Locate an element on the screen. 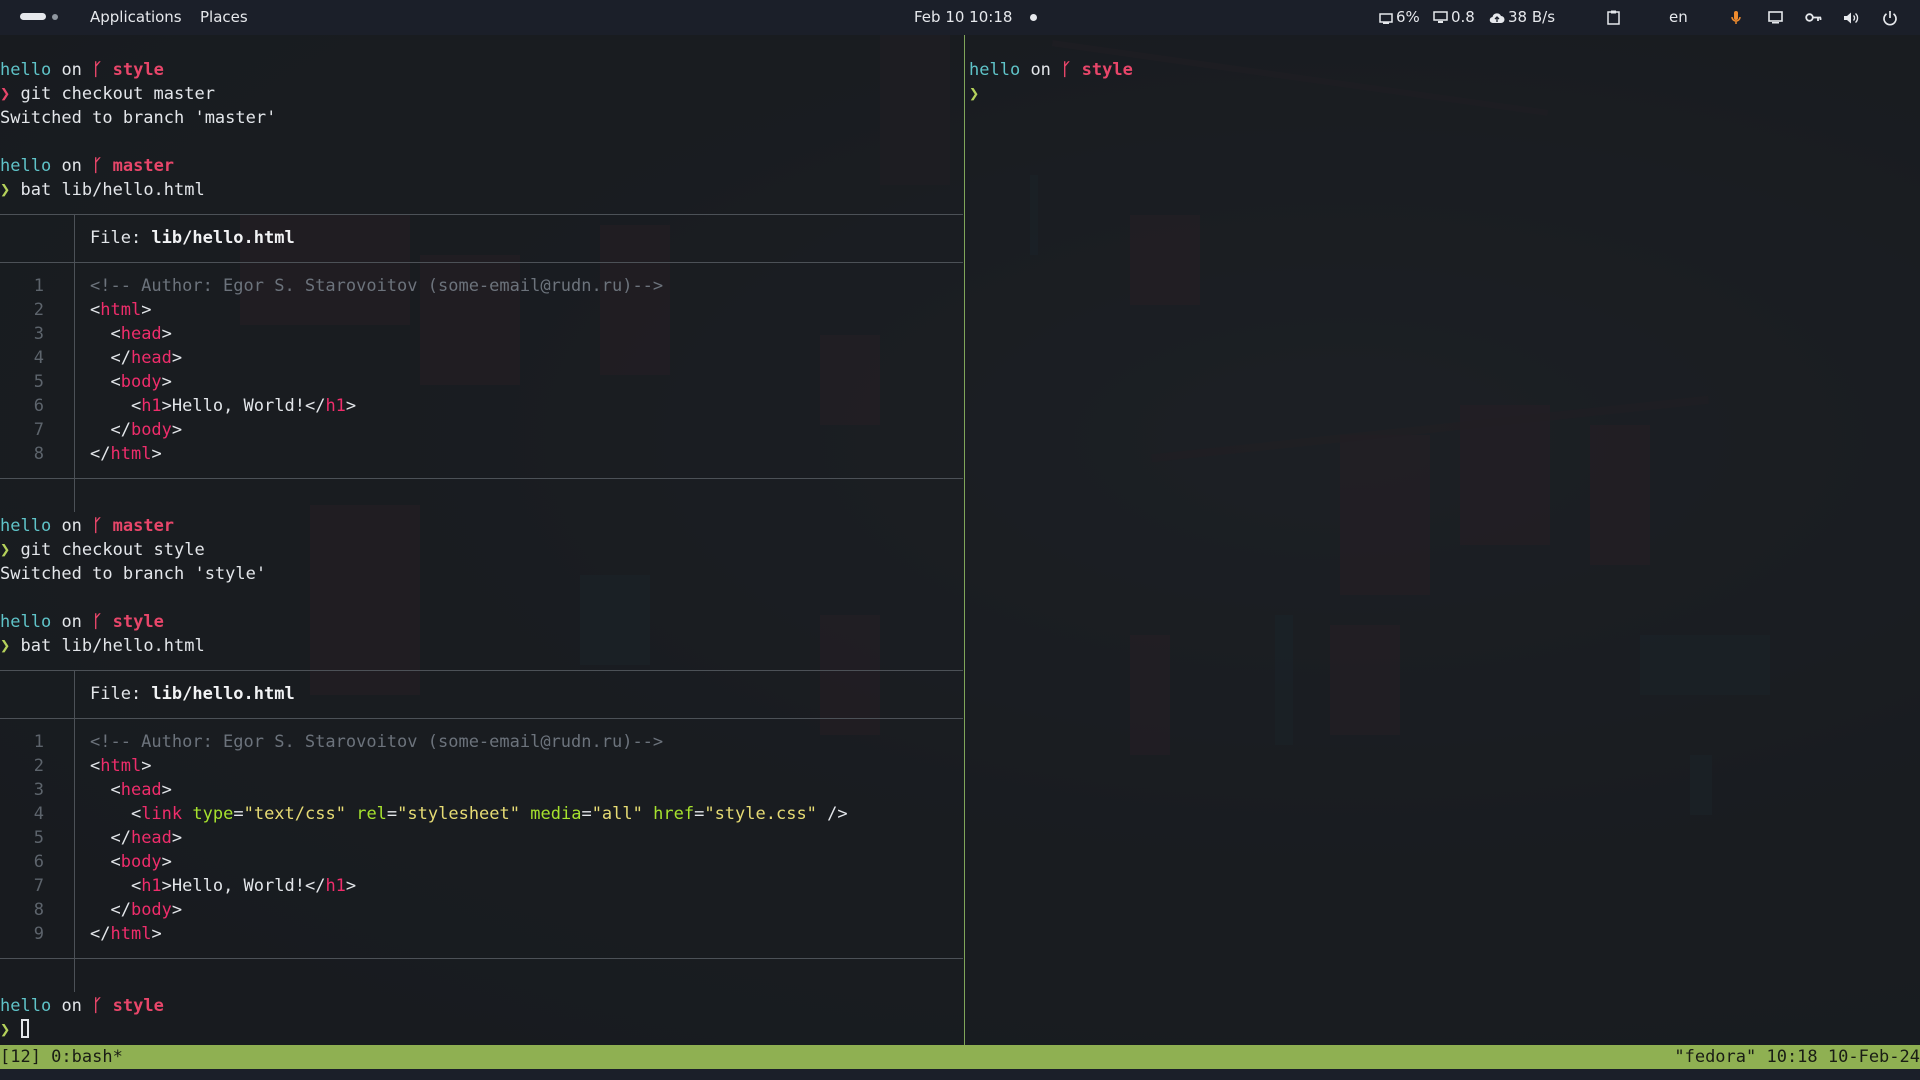 Image resolution: width=1920 pixels, height=1080 pixels. cloud-upload-icon is located at coordinates (1497, 18).